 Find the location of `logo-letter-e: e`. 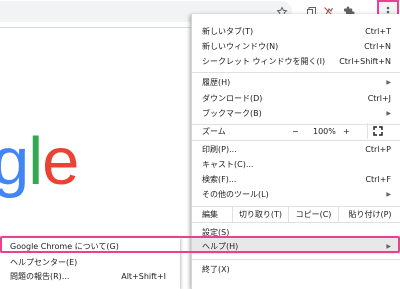

logo-letter-e: e is located at coordinates (60, 161).